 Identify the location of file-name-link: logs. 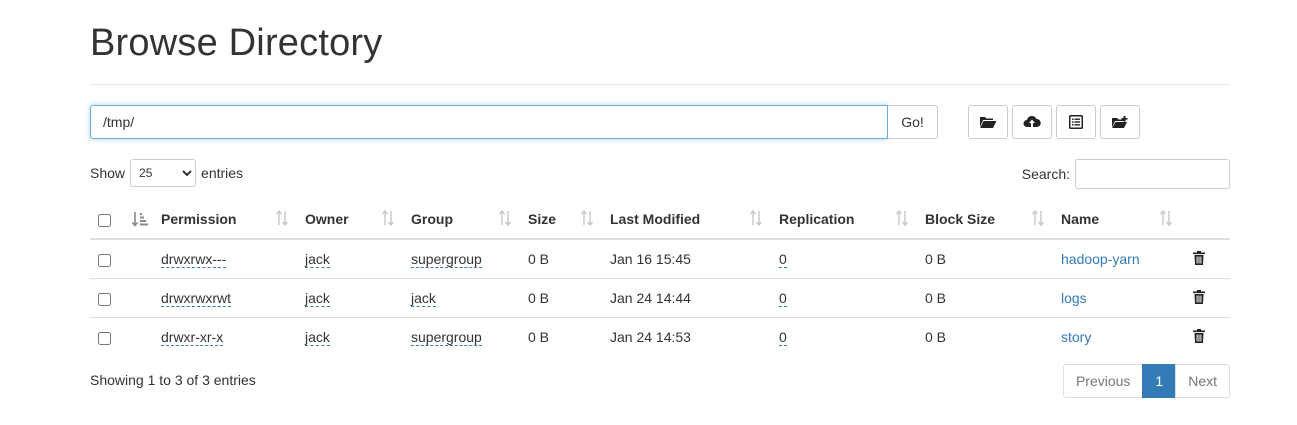
(1074, 298).